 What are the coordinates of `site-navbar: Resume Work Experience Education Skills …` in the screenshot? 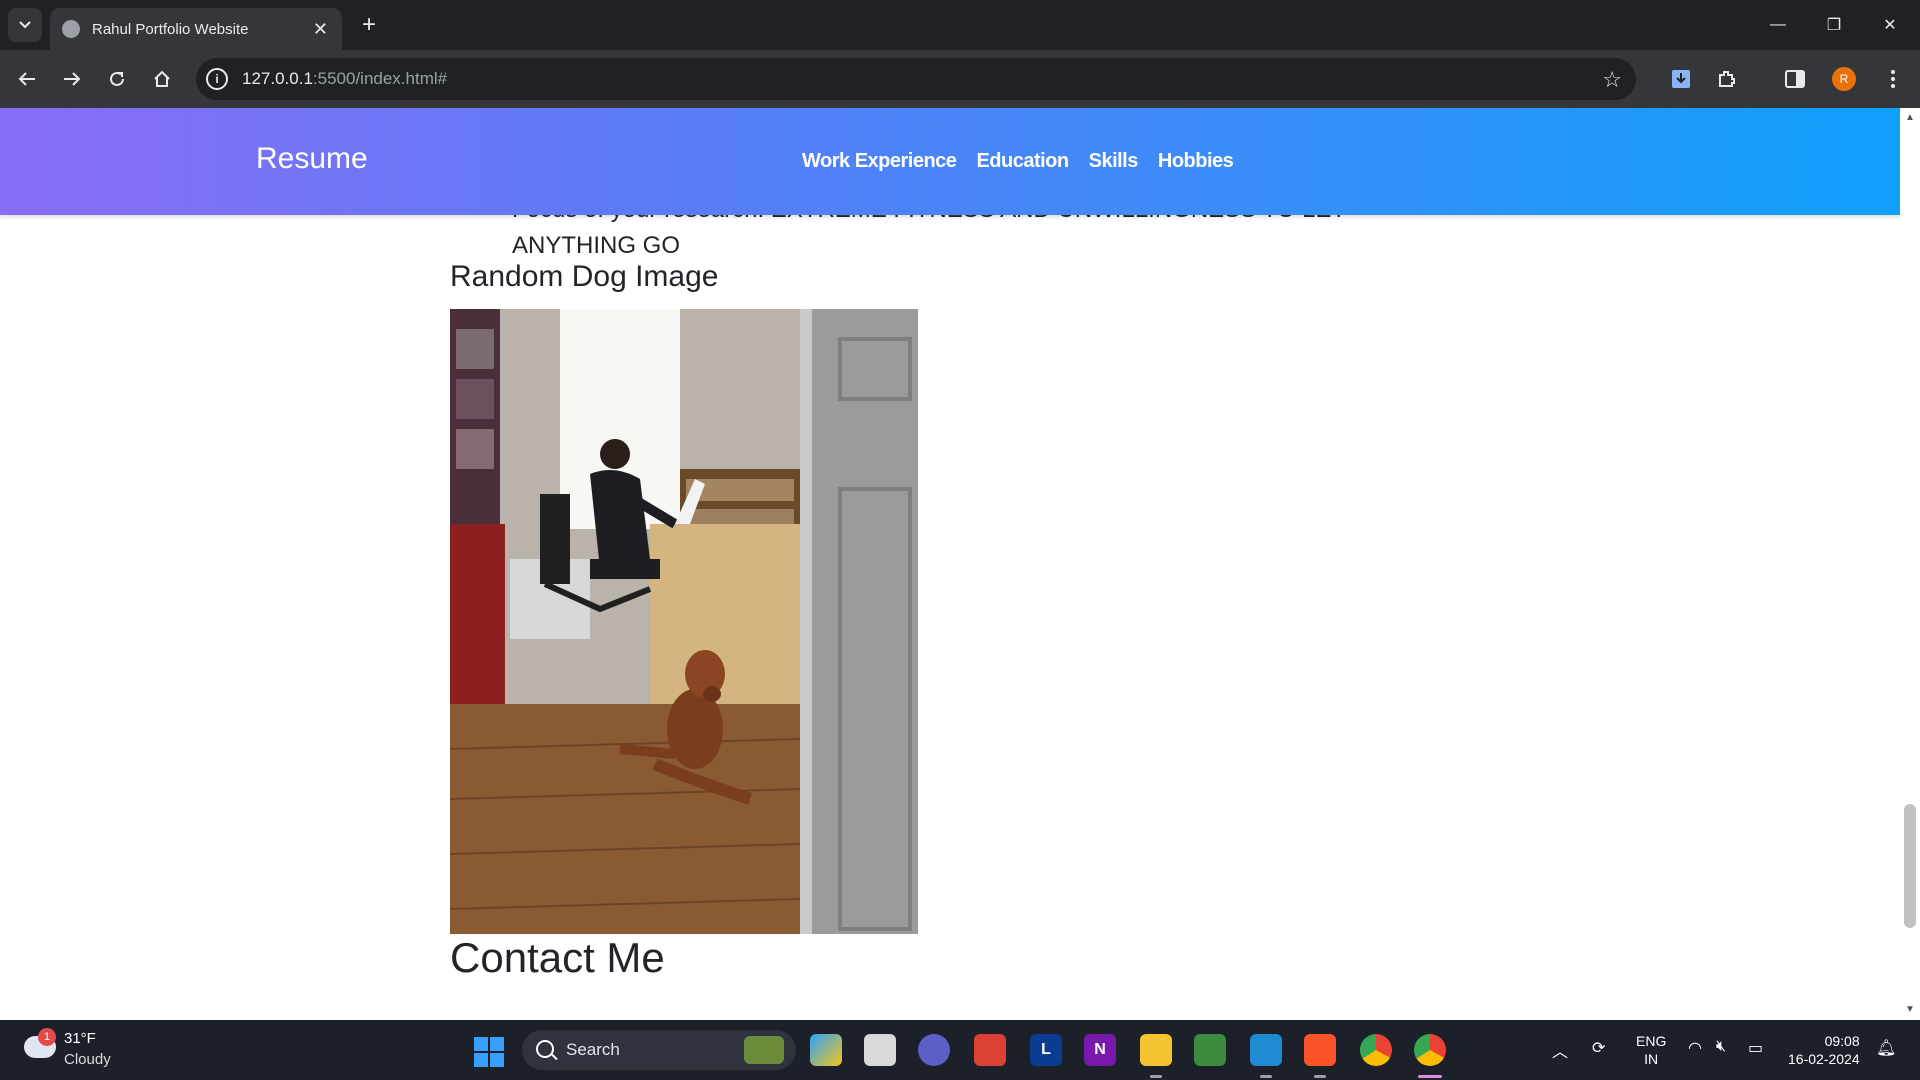 It's located at (950, 161).